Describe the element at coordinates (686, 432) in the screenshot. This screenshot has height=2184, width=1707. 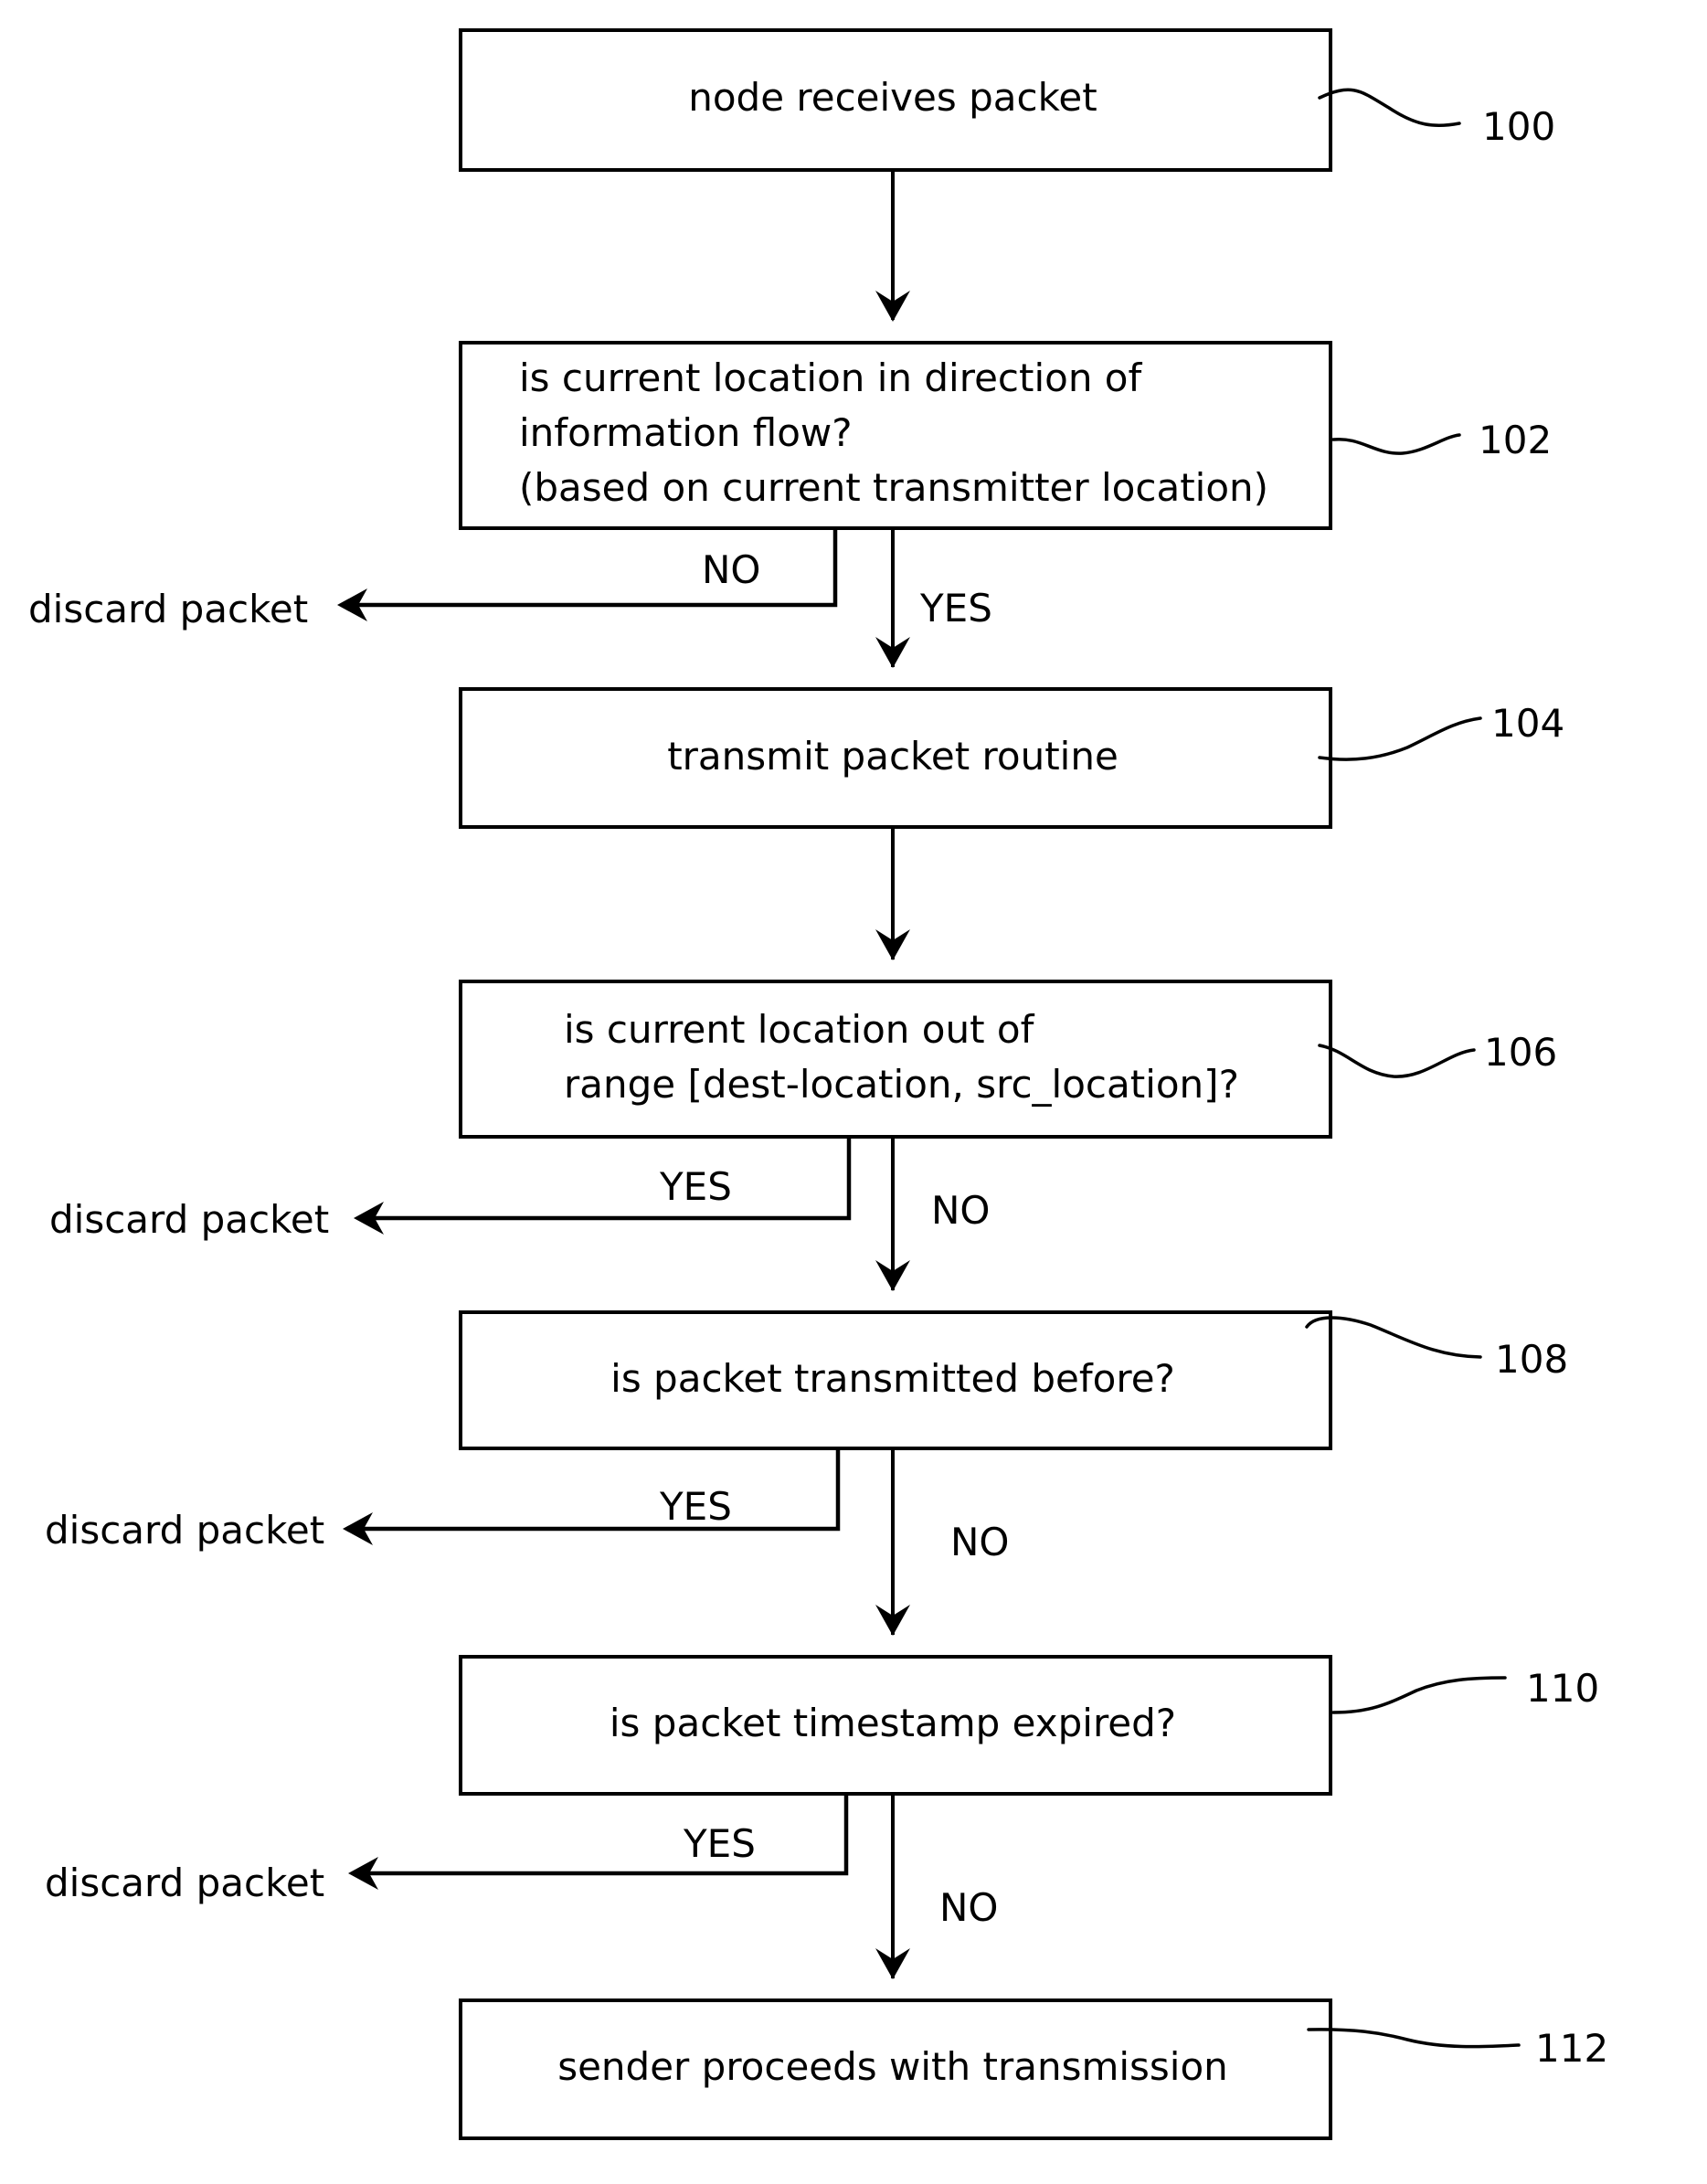
I see `step-text-102-line-2: information flow?` at that location.